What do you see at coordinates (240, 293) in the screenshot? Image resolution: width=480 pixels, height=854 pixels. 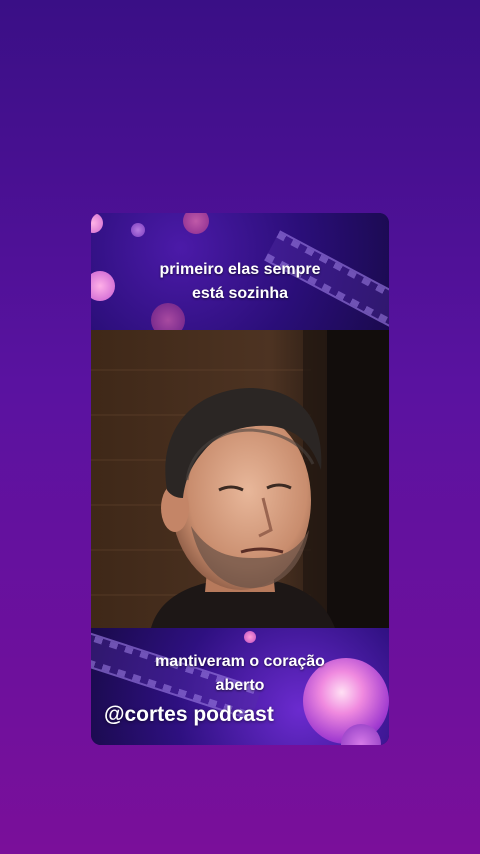 I see `caption-top-line-2: está sozinha` at bounding box center [240, 293].